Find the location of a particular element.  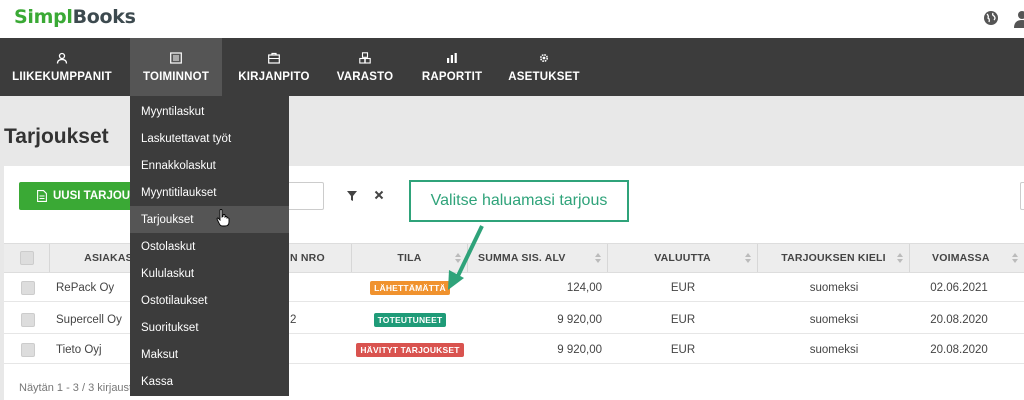

status-badge: TOTEUTUNEET is located at coordinates (410, 320).